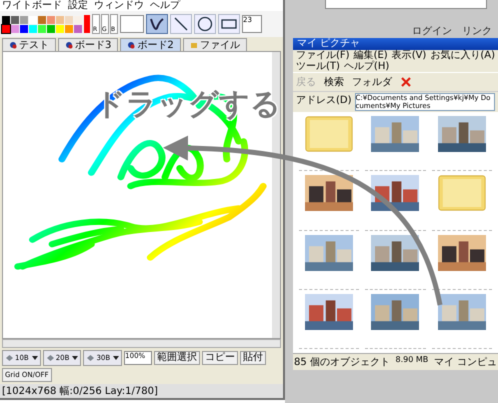 The height and width of the screenshot is (403, 498). What do you see at coordinates (141, 391) in the screenshot?
I see `status-bar: [1024x768 幅:0/256 Lay:1/780]` at bounding box center [141, 391].